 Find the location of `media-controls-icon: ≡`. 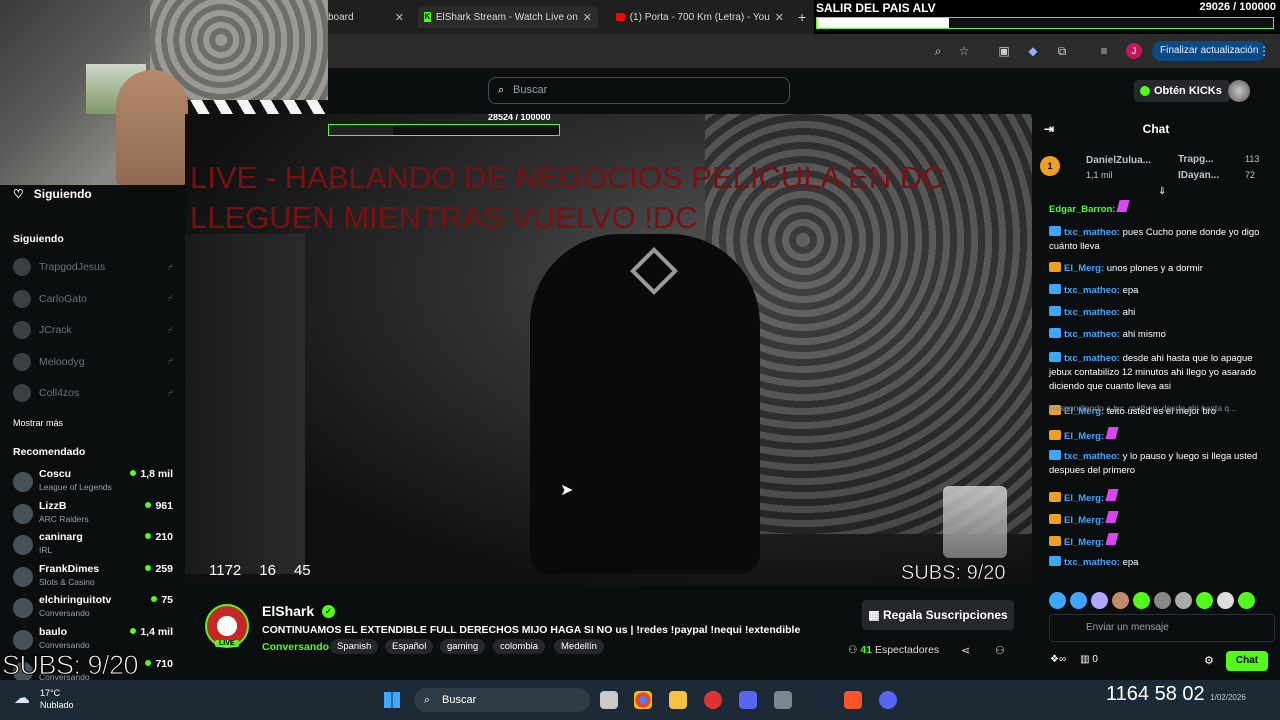

media-controls-icon: ≡ is located at coordinates (1104, 51).